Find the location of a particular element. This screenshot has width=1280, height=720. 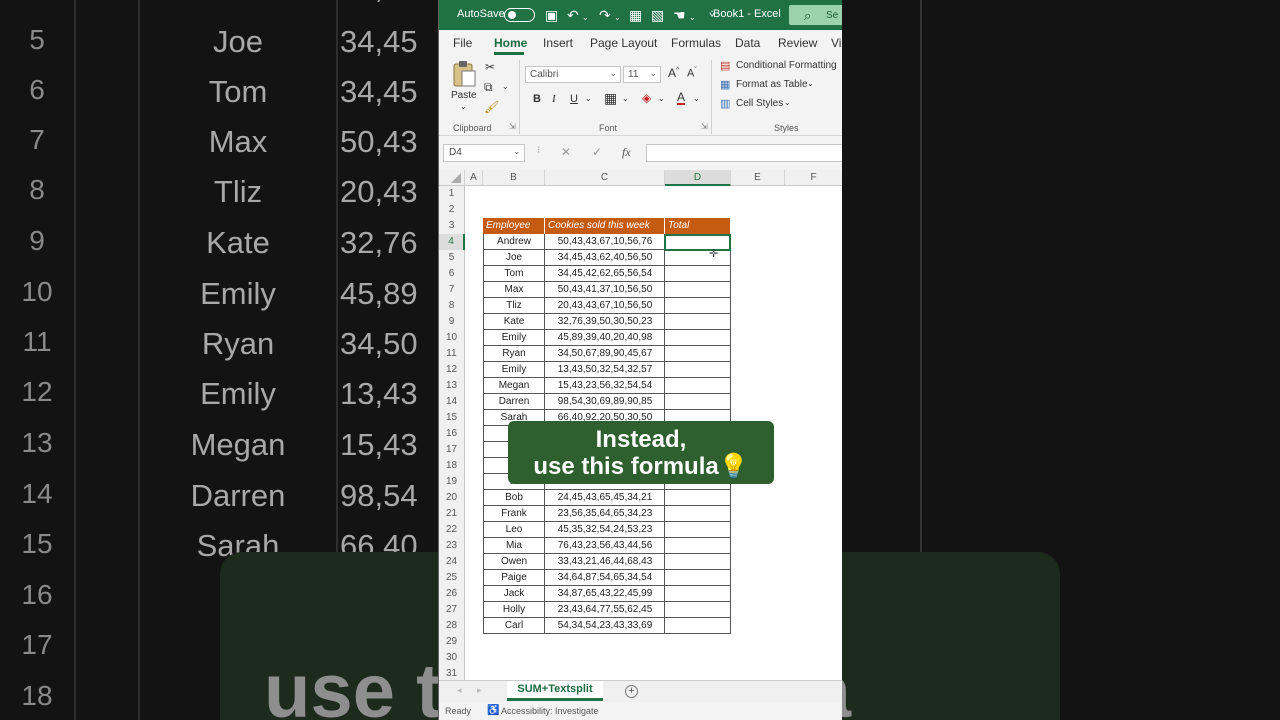

cell-cookies: 34,64,87,54,65,34,54 is located at coordinates (605, 578).